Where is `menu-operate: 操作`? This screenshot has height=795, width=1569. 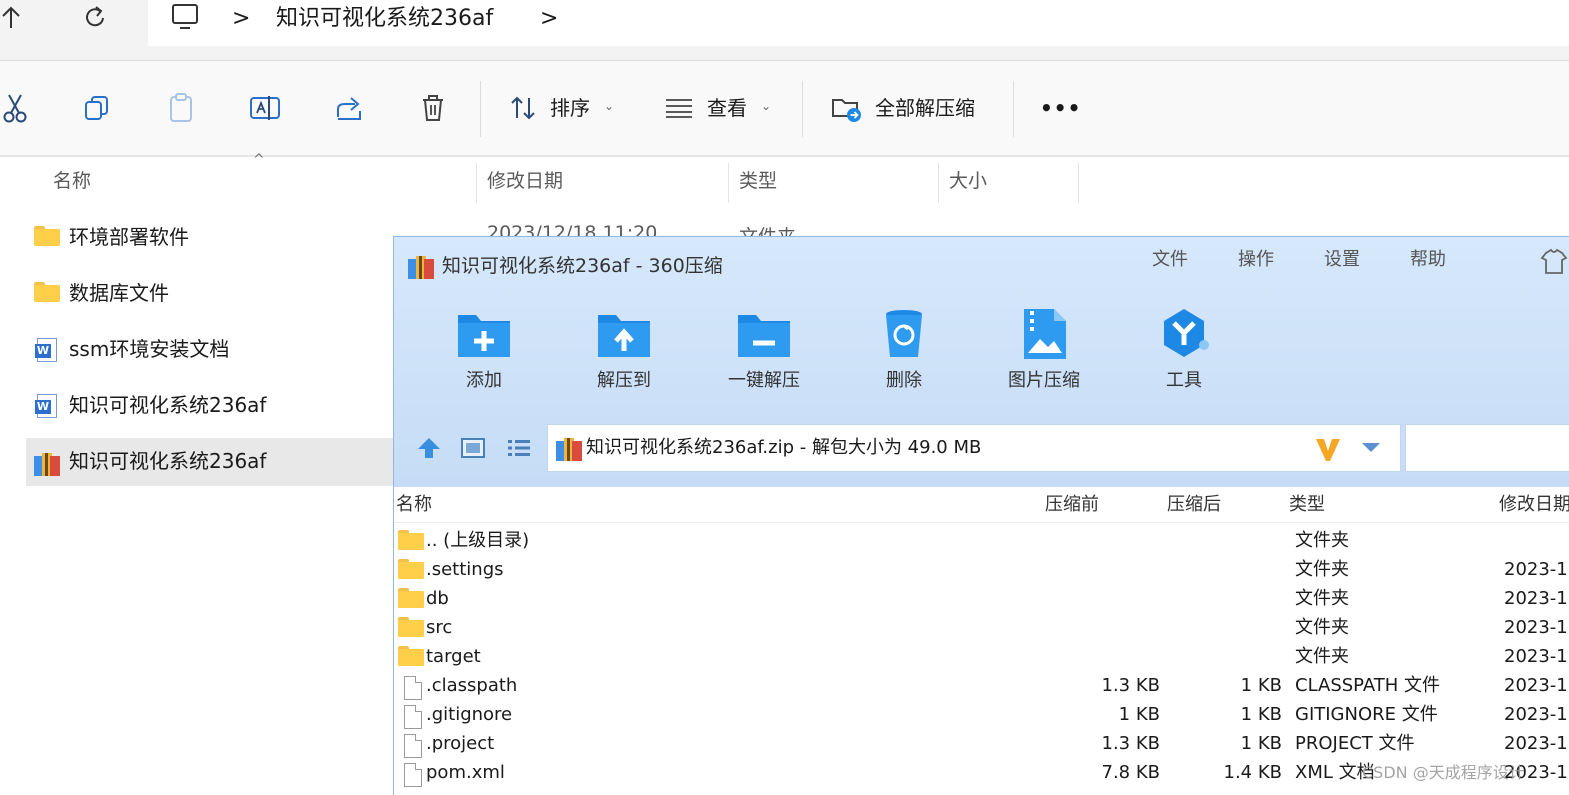
menu-operate: 操作 is located at coordinates (1256, 260).